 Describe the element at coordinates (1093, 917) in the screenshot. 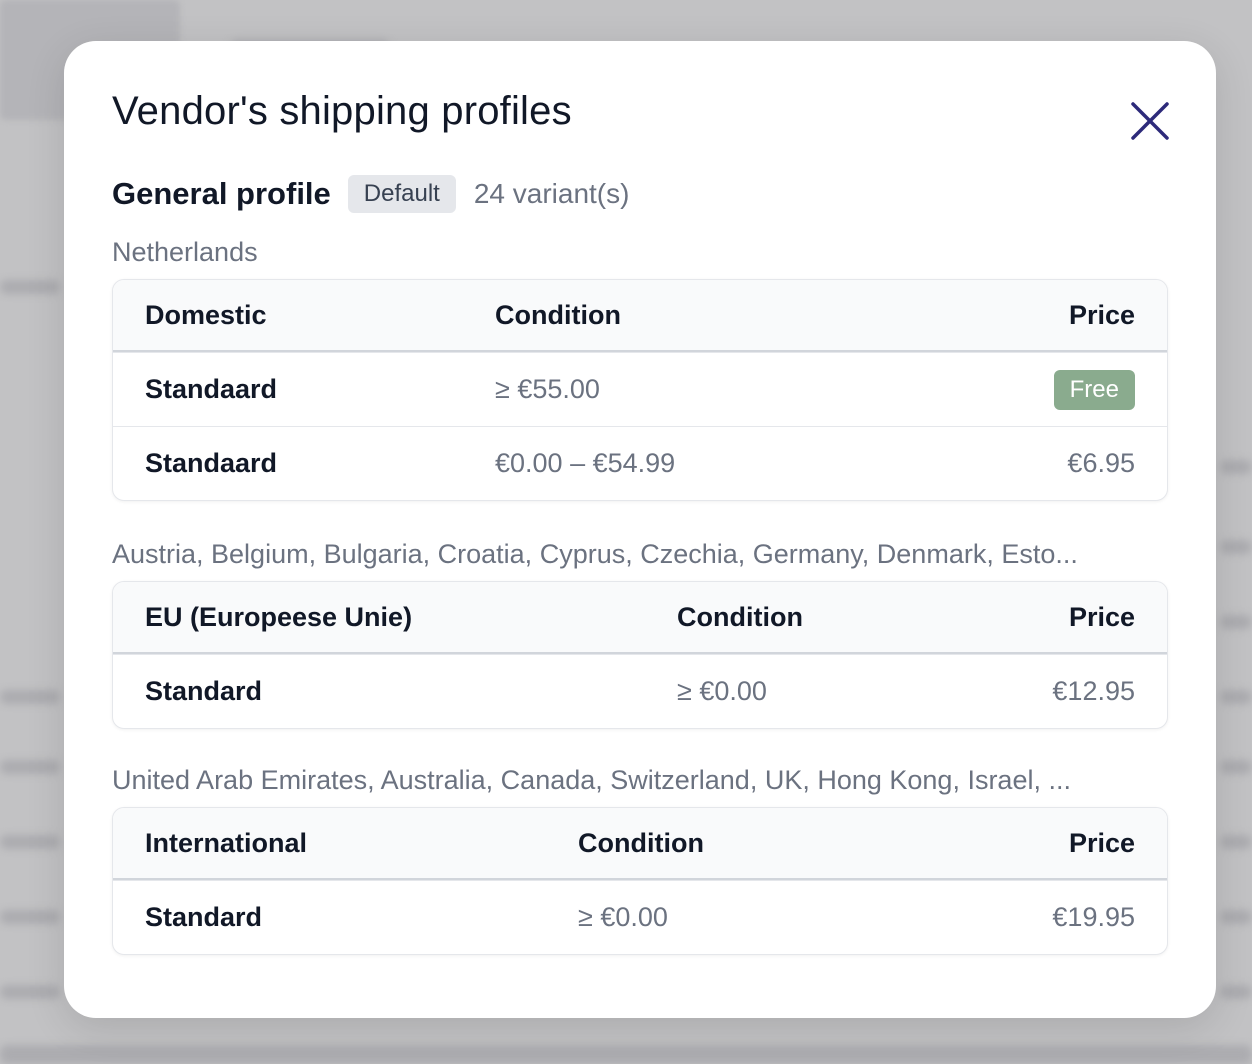

I see `rate-price: €19.95` at that location.